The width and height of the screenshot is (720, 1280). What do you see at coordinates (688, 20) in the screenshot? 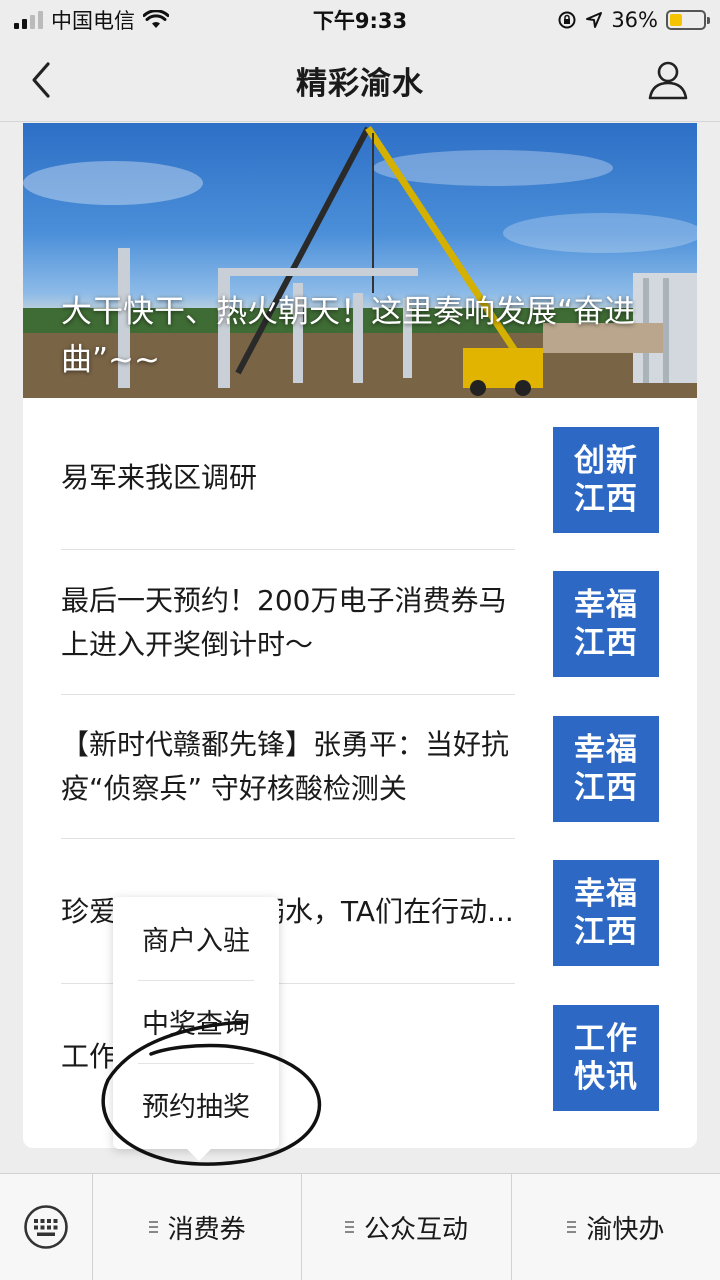
I see `battery-icon` at bounding box center [688, 20].